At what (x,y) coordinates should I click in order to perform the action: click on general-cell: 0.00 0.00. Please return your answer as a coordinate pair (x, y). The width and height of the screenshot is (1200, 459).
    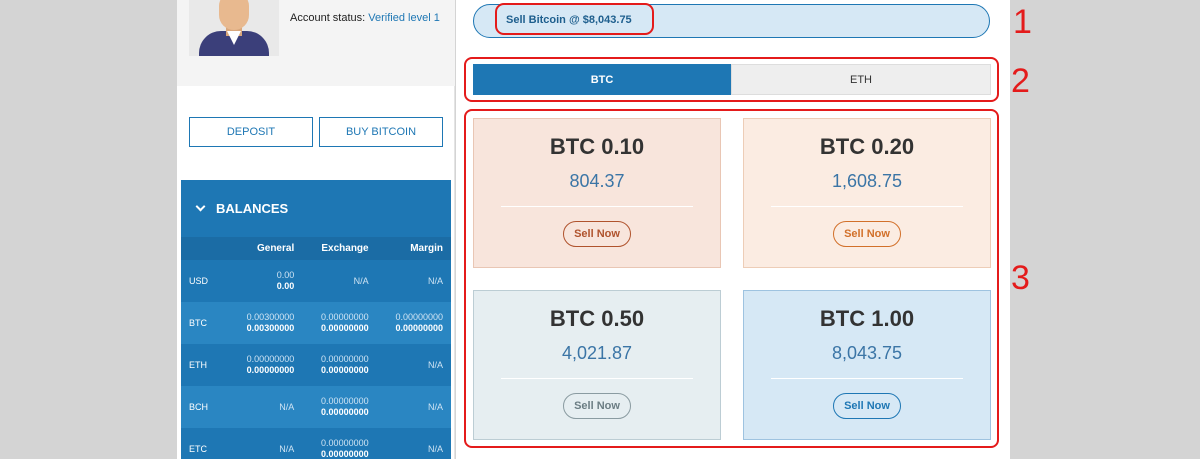
    Looking at the image, I should click on (265, 281).